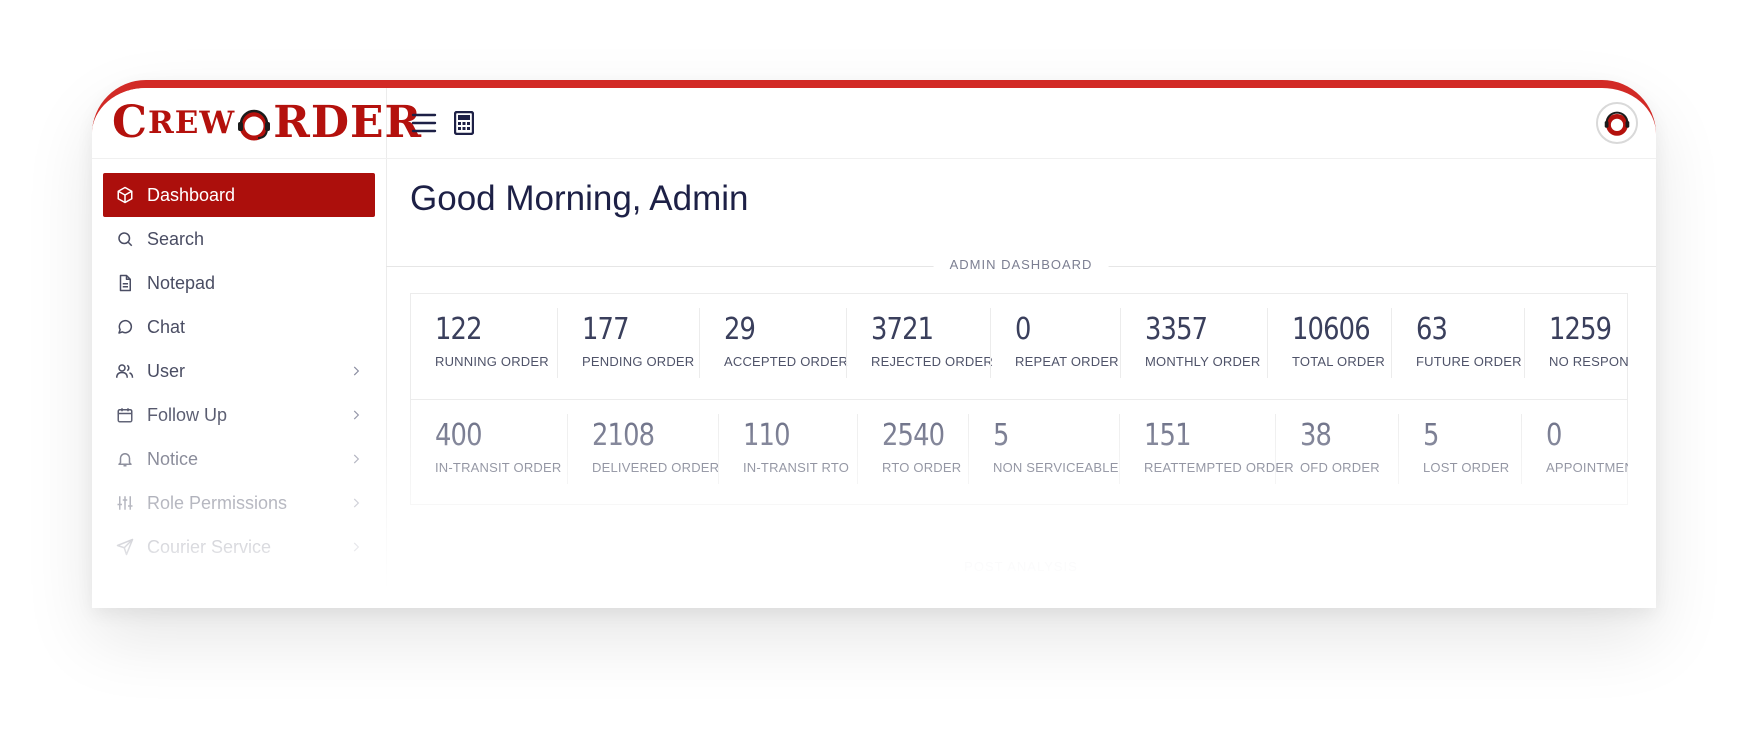 The image size is (1748, 742). Describe the element at coordinates (181, 282) in the screenshot. I see `sidebar-item-label: Notepad` at that location.